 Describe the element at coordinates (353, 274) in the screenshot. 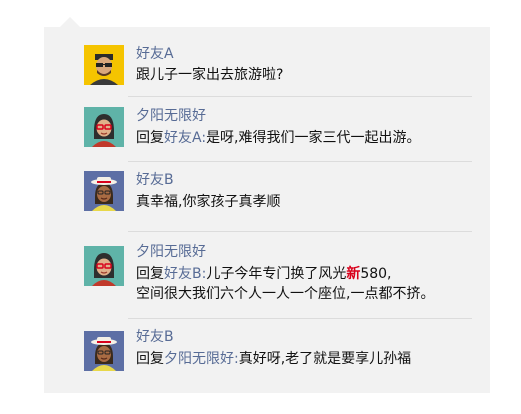

I see `highlight-text: 新` at that location.